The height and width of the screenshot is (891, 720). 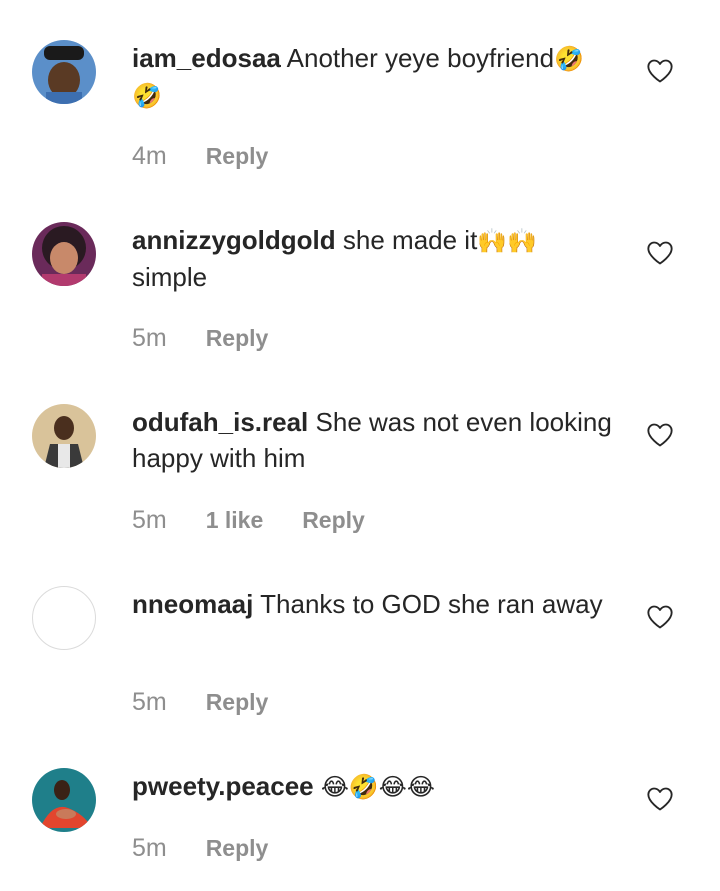 What do you see at coordinates (200, 156) in the screenshot?
I see `comment-meta: 4m Reply` at bounding box center [200, 156].